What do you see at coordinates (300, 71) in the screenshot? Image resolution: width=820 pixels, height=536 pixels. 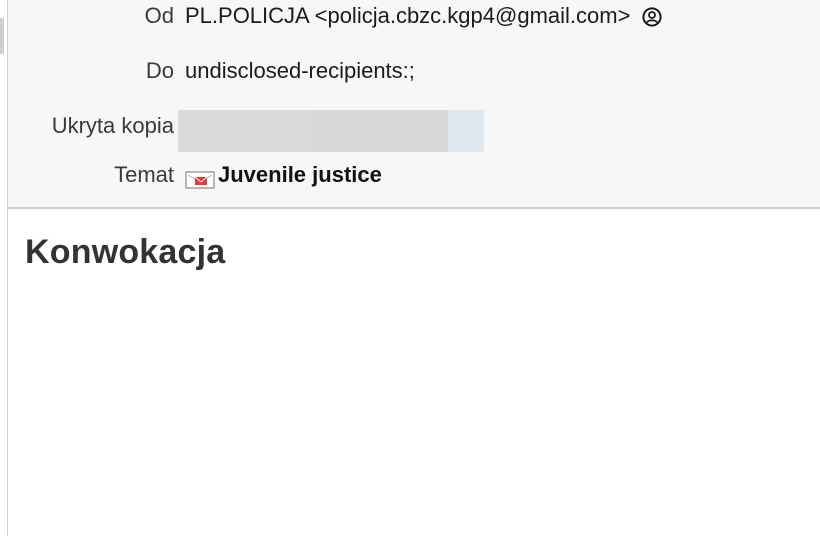 I see `to-value: undisclosed-recipients:;` at bounding box center [300, 71].